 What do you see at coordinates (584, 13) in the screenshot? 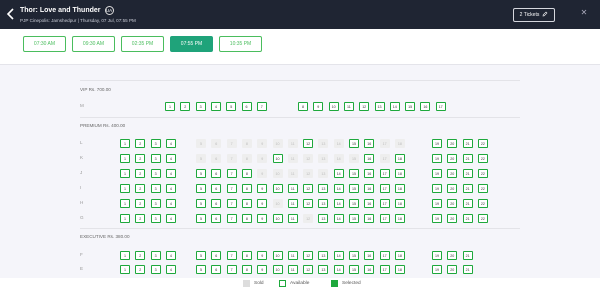
I see `close-icon: ✕` at bounding box center [584, 13].